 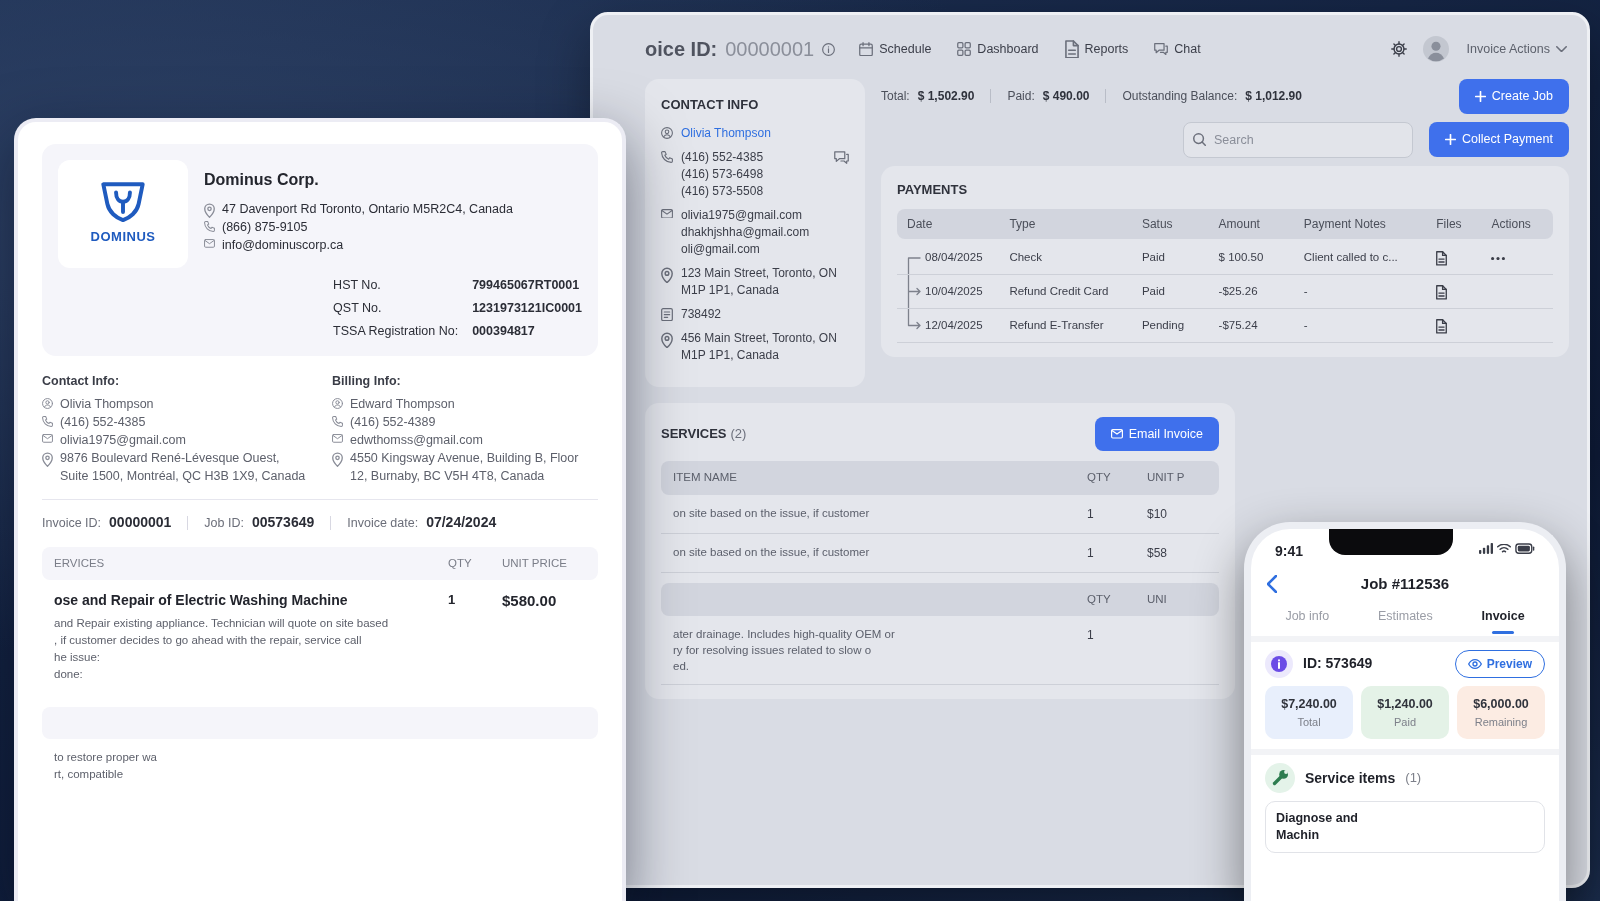 What do you see at coordinates (1307, 618) in the screenshot?
I see `tab: Job info` at bounding box center [1307, 618].